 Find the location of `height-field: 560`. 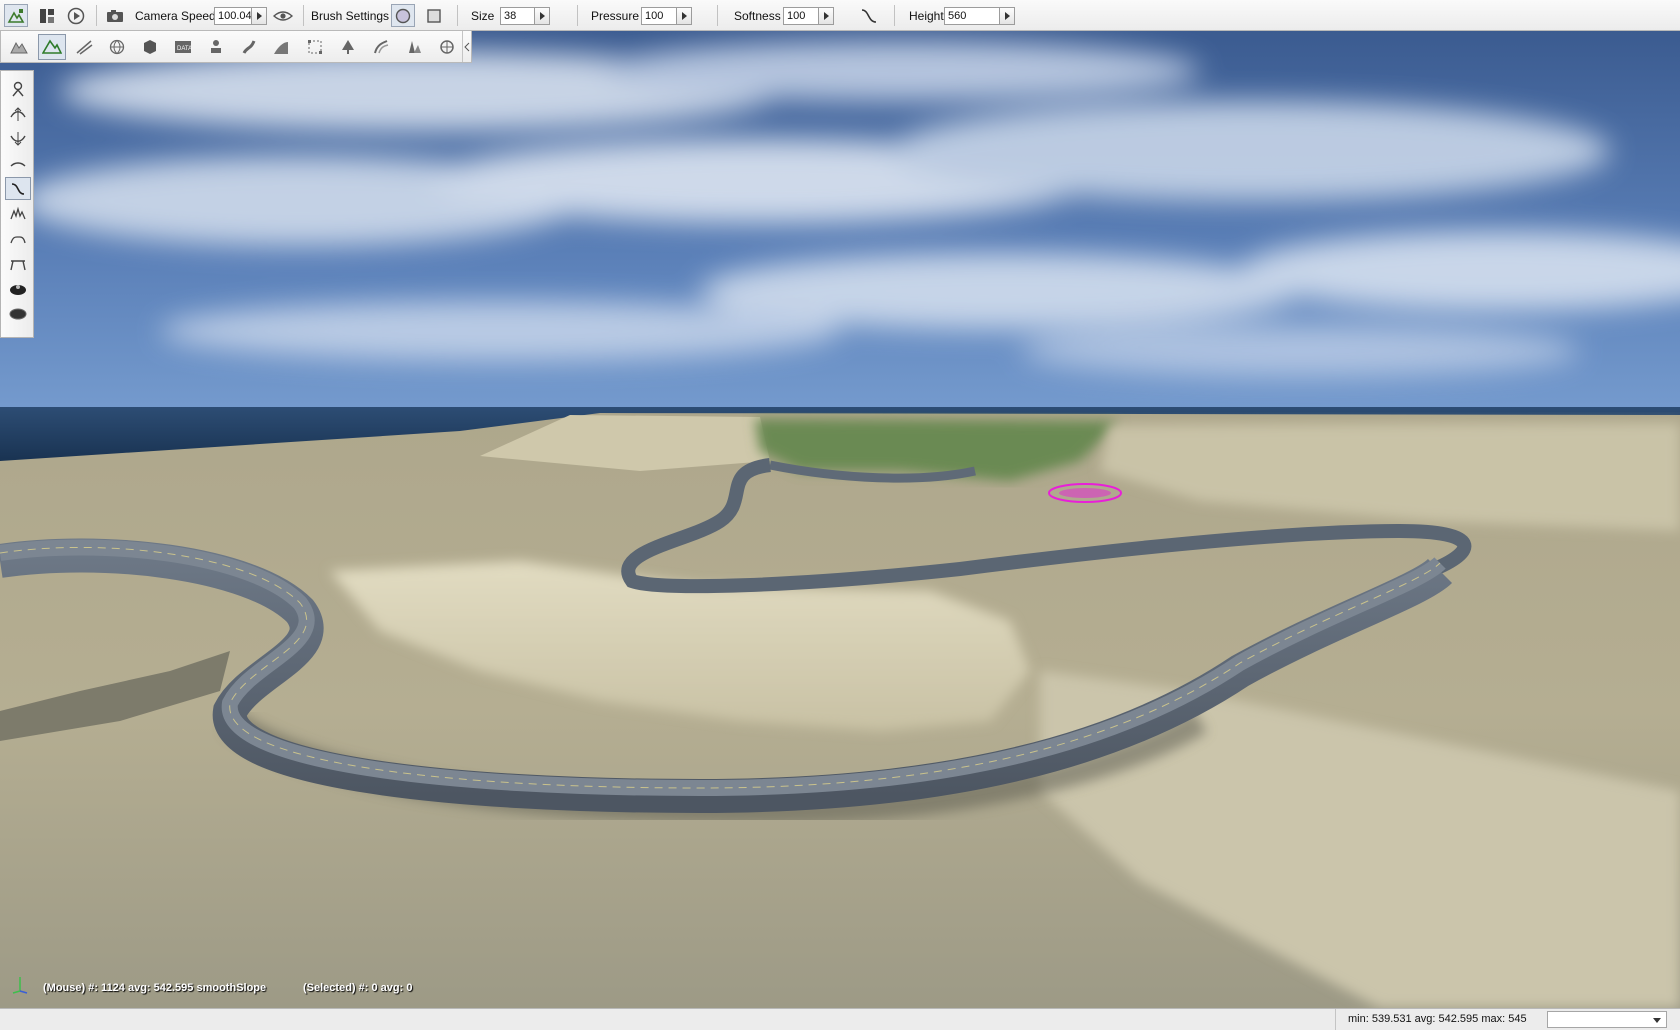

height-field: 560 is located at coordinates (972, 16).